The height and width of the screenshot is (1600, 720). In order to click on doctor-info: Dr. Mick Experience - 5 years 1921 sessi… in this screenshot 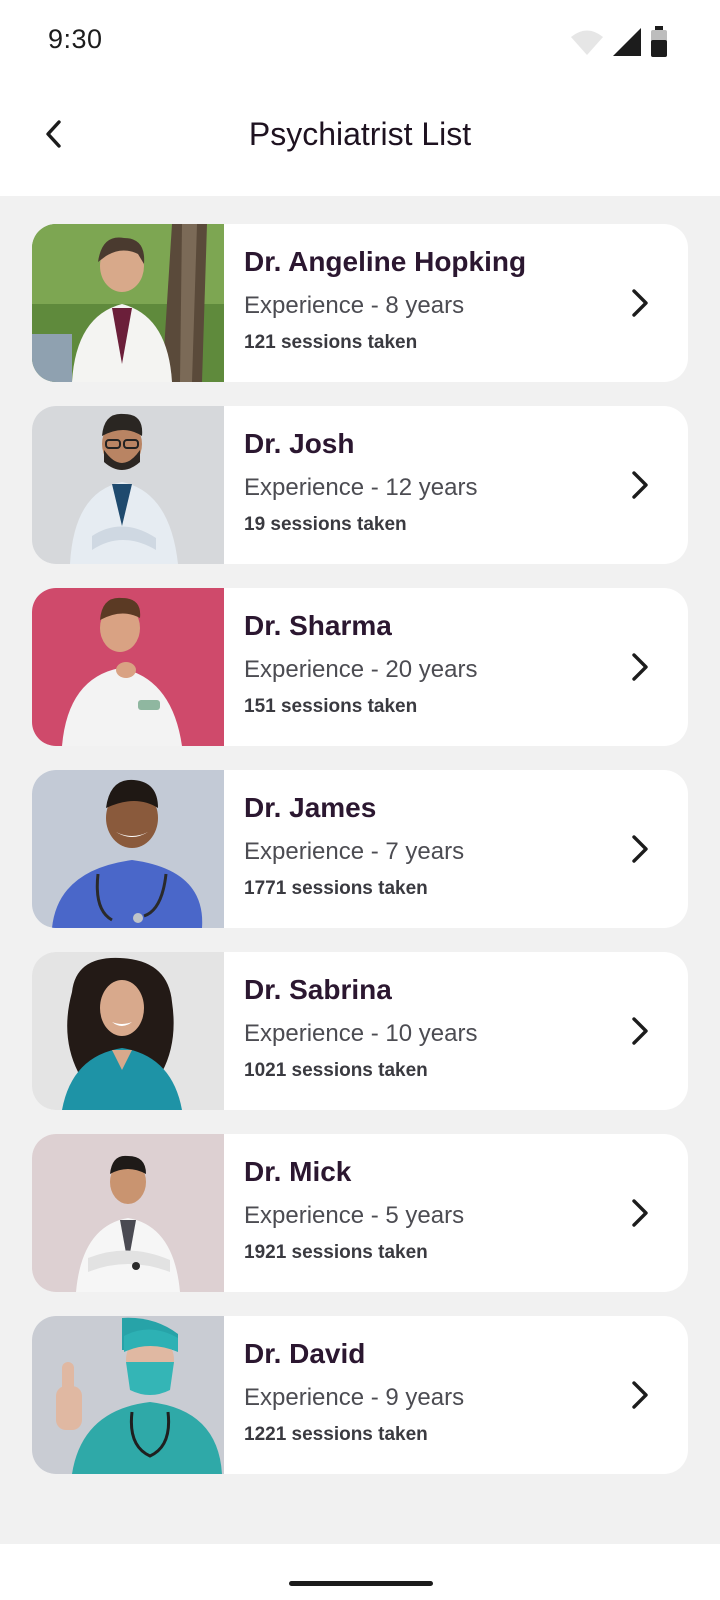, I will do `click(456, 1213)`.